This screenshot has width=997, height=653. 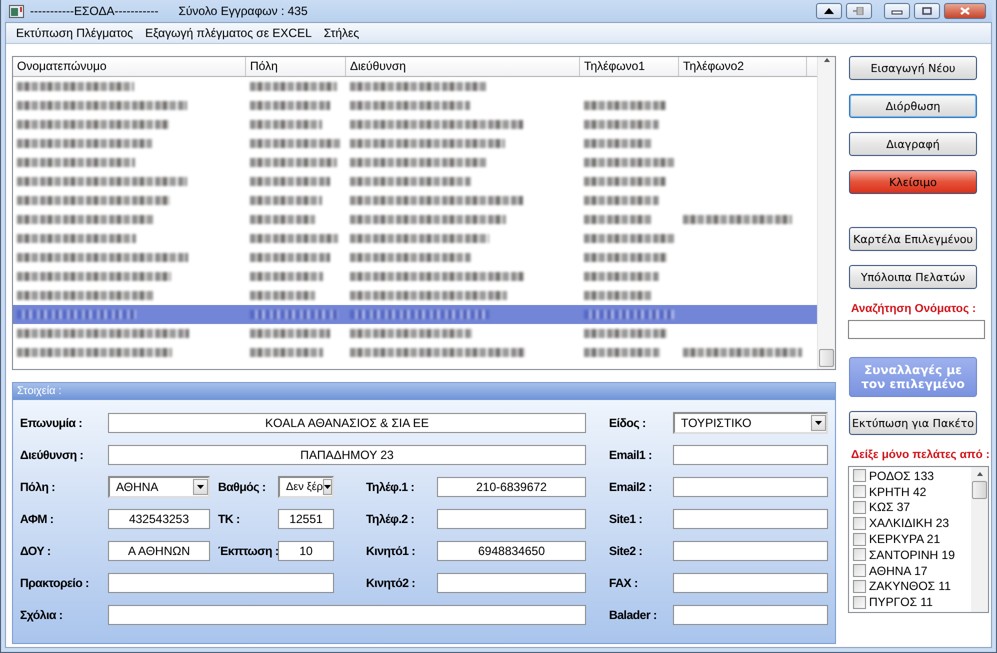 I want to click on column-header: Τηλέφωνο2, so click(x=743, y=66).